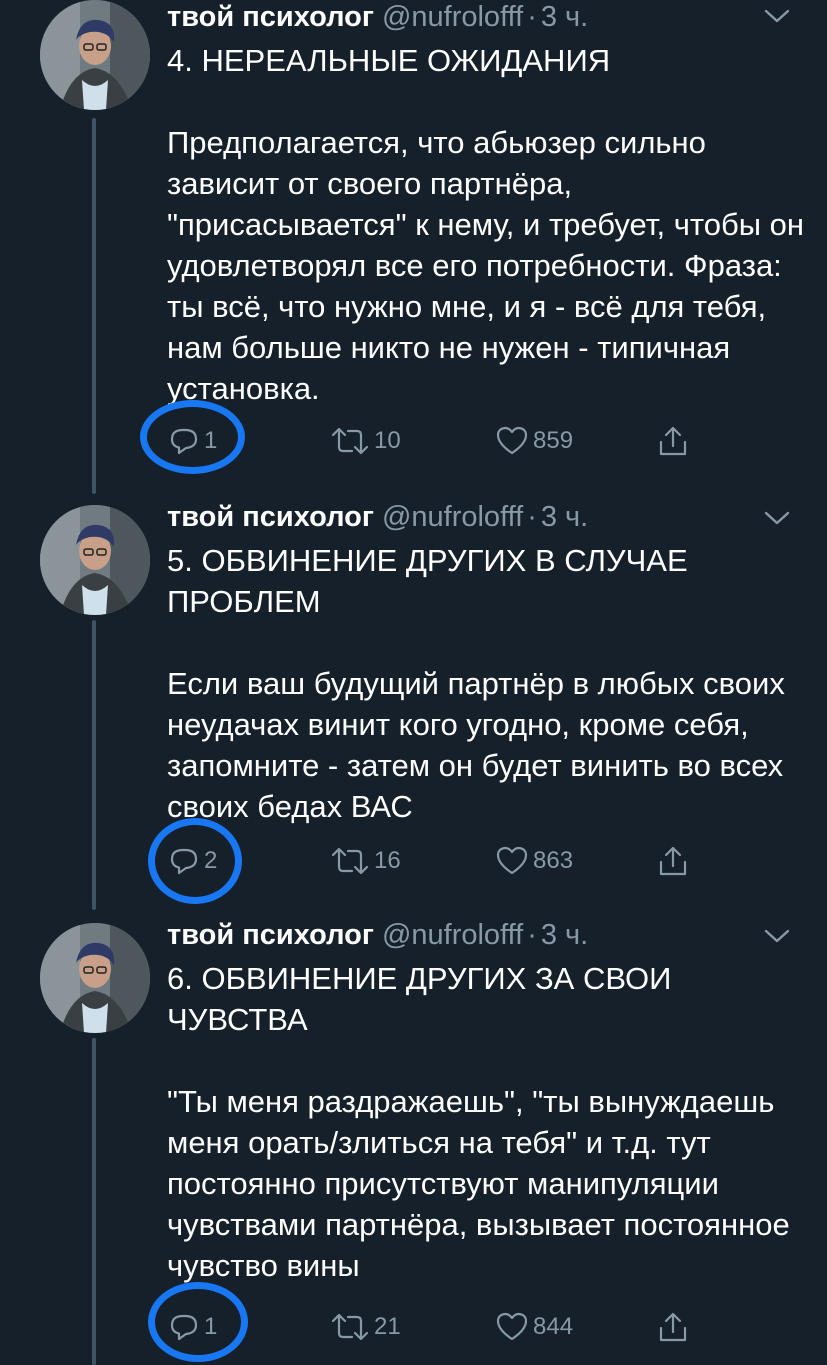 This screenshot has width=827, height=1365. What do you see at coordinates (553, 440) in the screenshot?
I see `like-count: 859` at bounding box center [553, 440].